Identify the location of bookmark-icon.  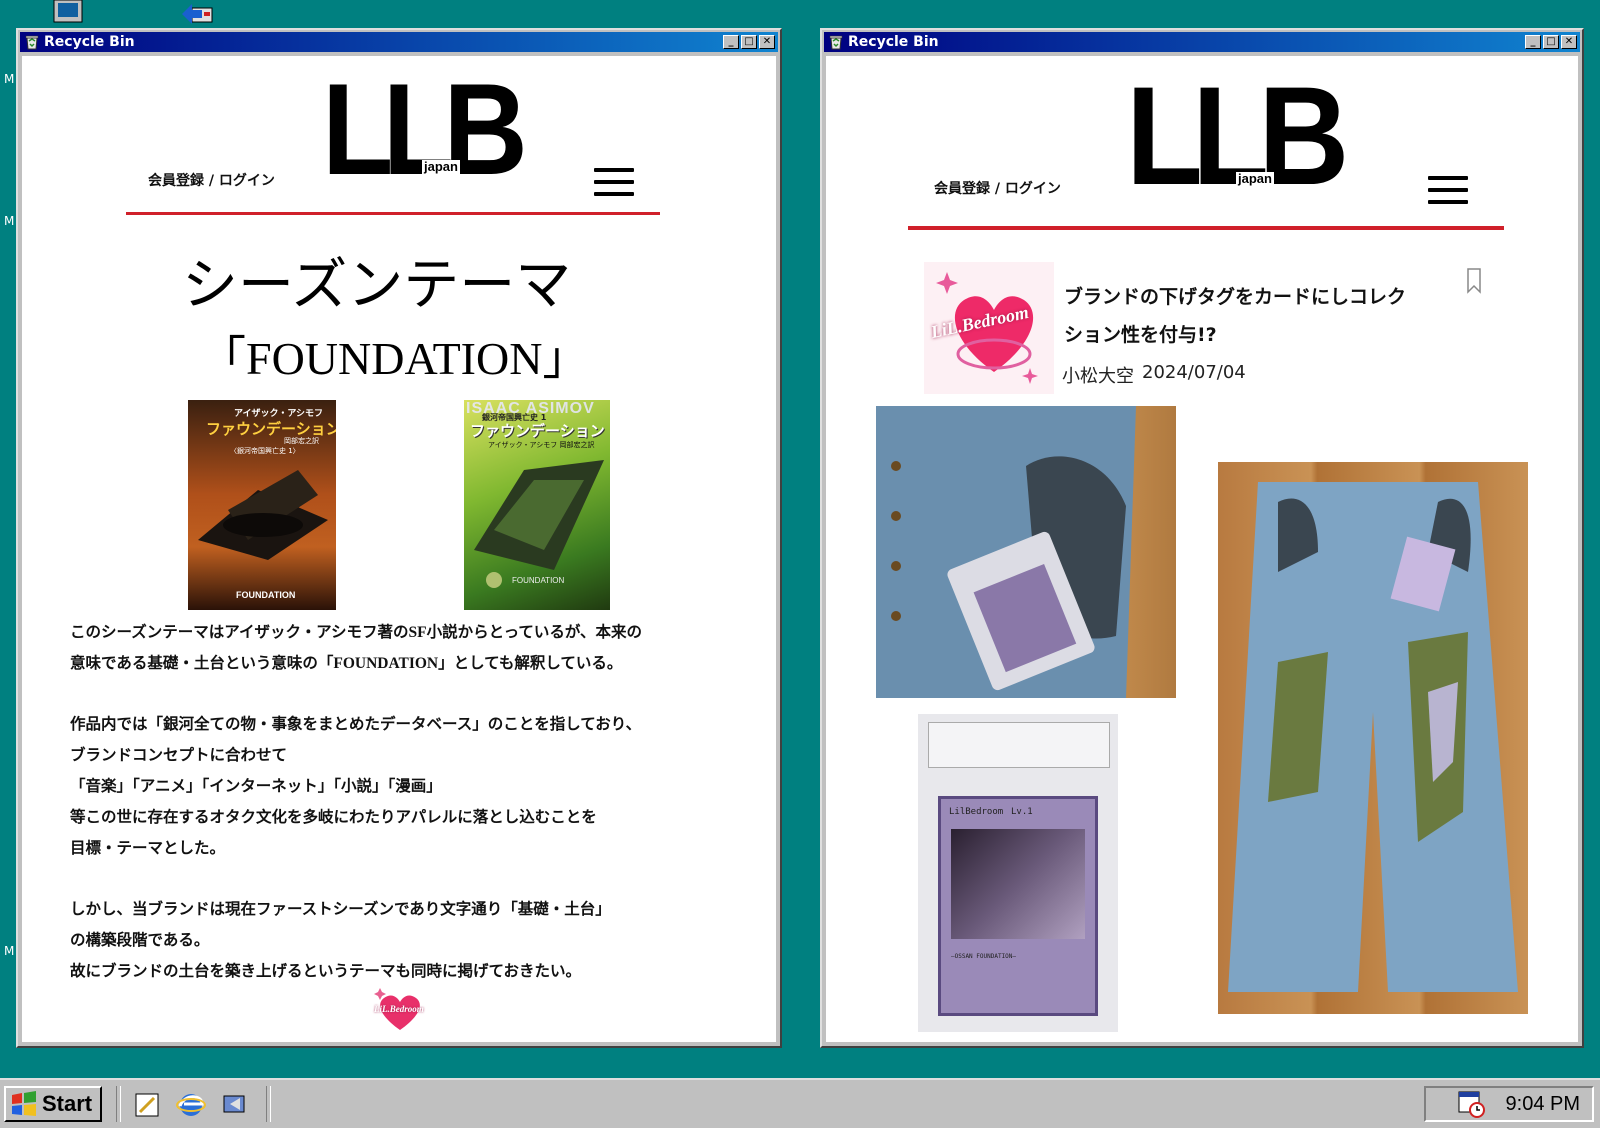
(1474, 281).